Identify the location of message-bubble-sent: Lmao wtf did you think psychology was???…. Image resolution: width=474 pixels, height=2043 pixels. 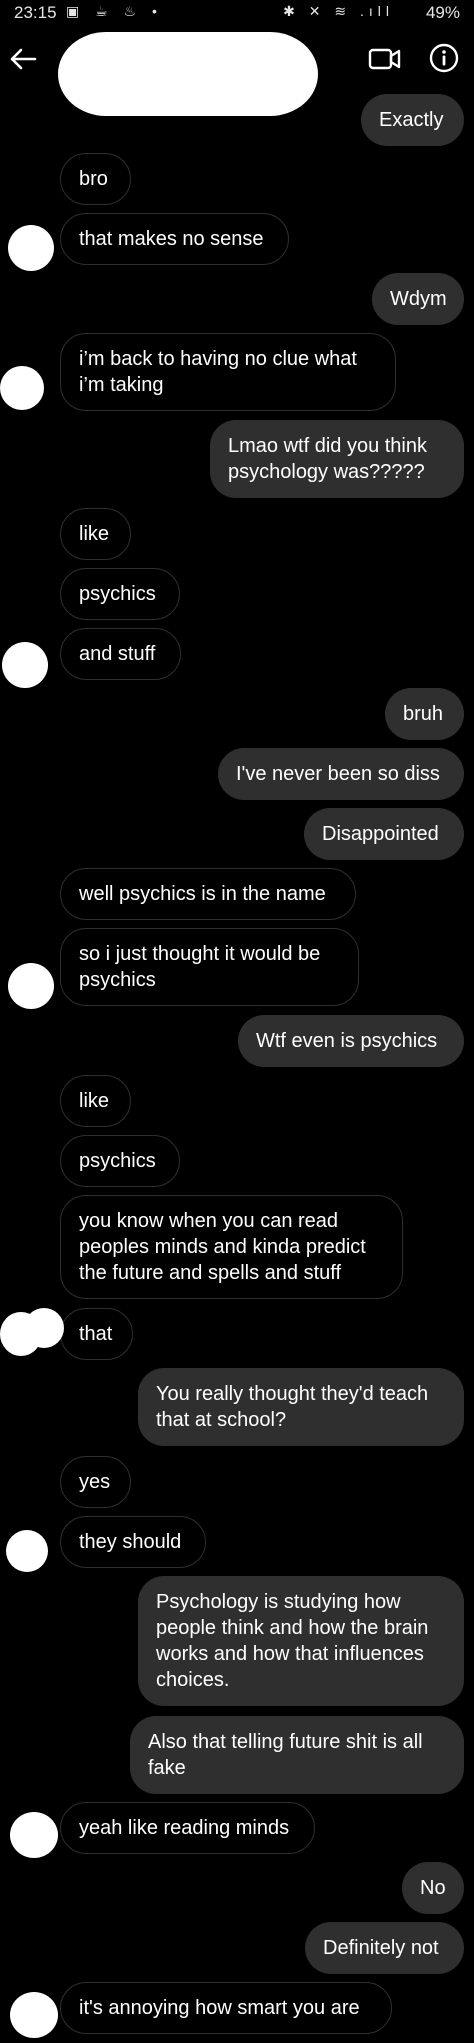
(337, 459).